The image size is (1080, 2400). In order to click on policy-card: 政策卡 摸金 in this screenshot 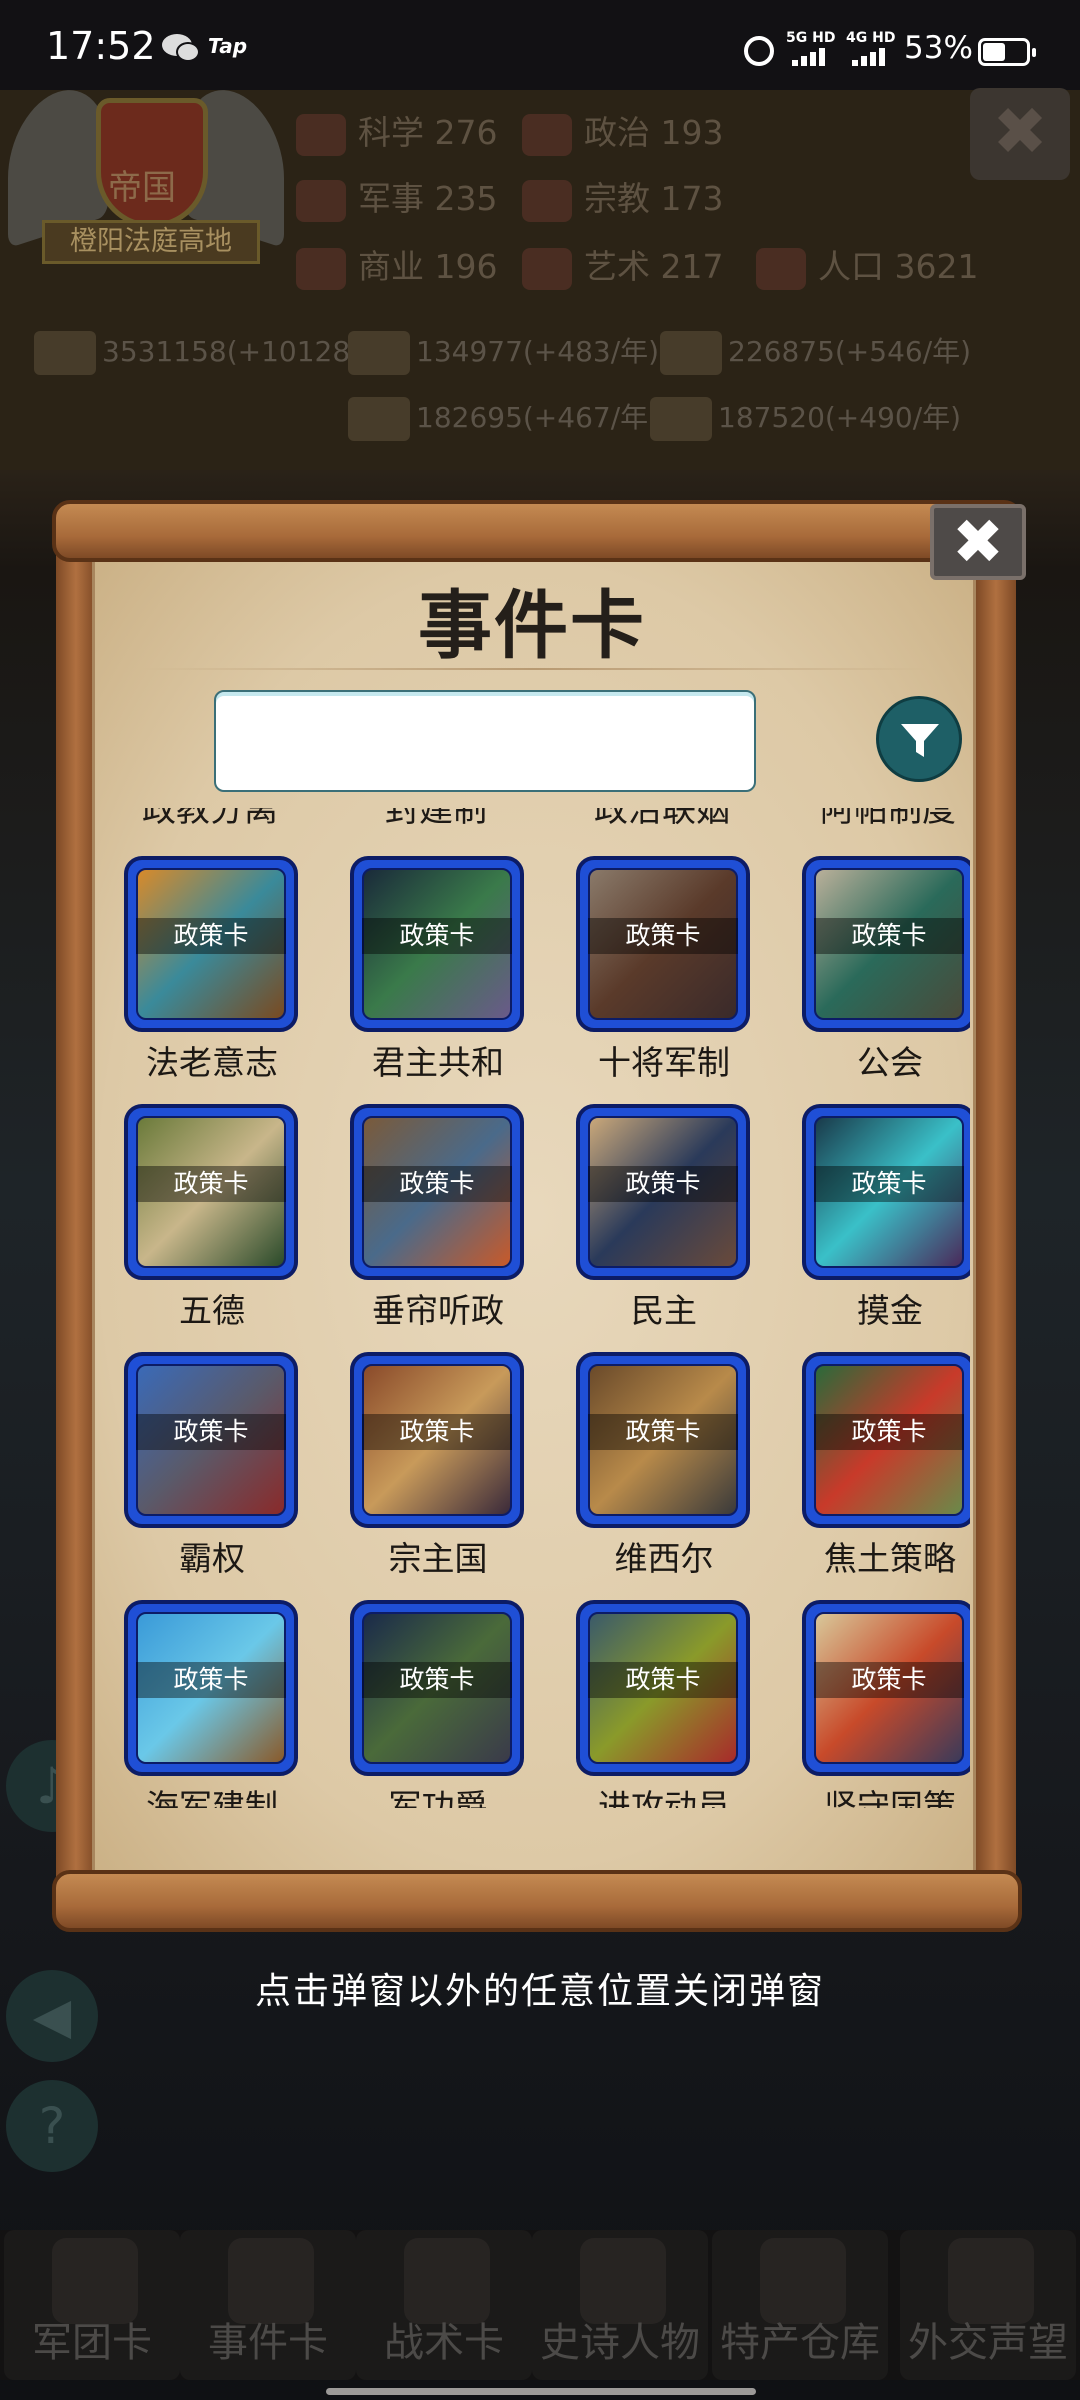, I will do `click(880, 1192)`.